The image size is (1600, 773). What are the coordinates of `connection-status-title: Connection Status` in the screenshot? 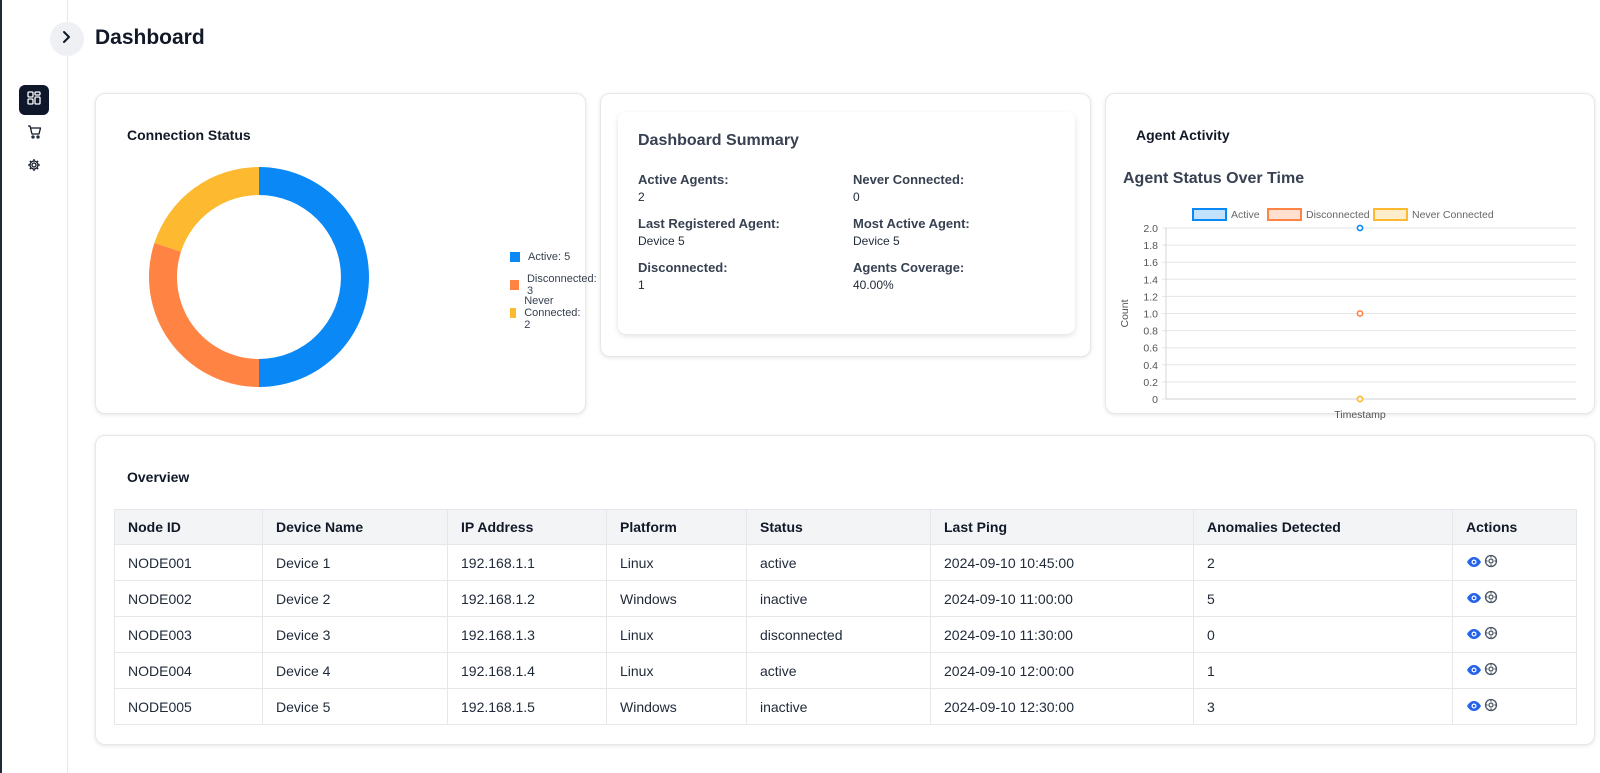 It's located at (189, 135).